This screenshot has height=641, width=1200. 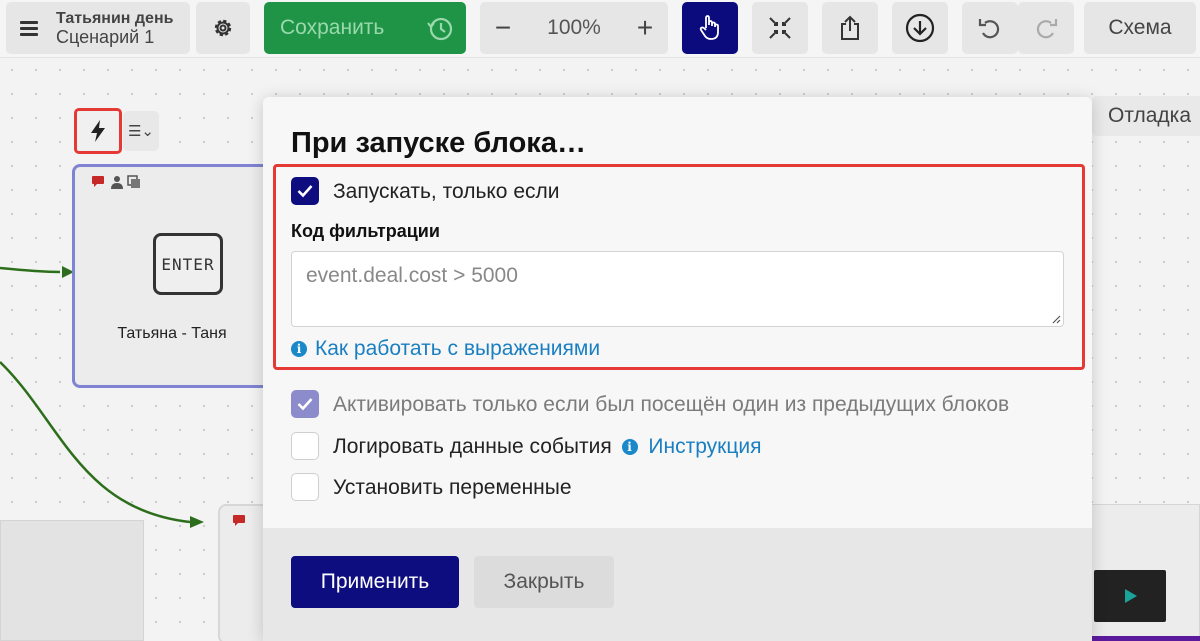 What do you see at coordinates (365, 231) in the screenshot?
I see `filter-code-label: Код фильтрации` at bounding box center [365, 231].